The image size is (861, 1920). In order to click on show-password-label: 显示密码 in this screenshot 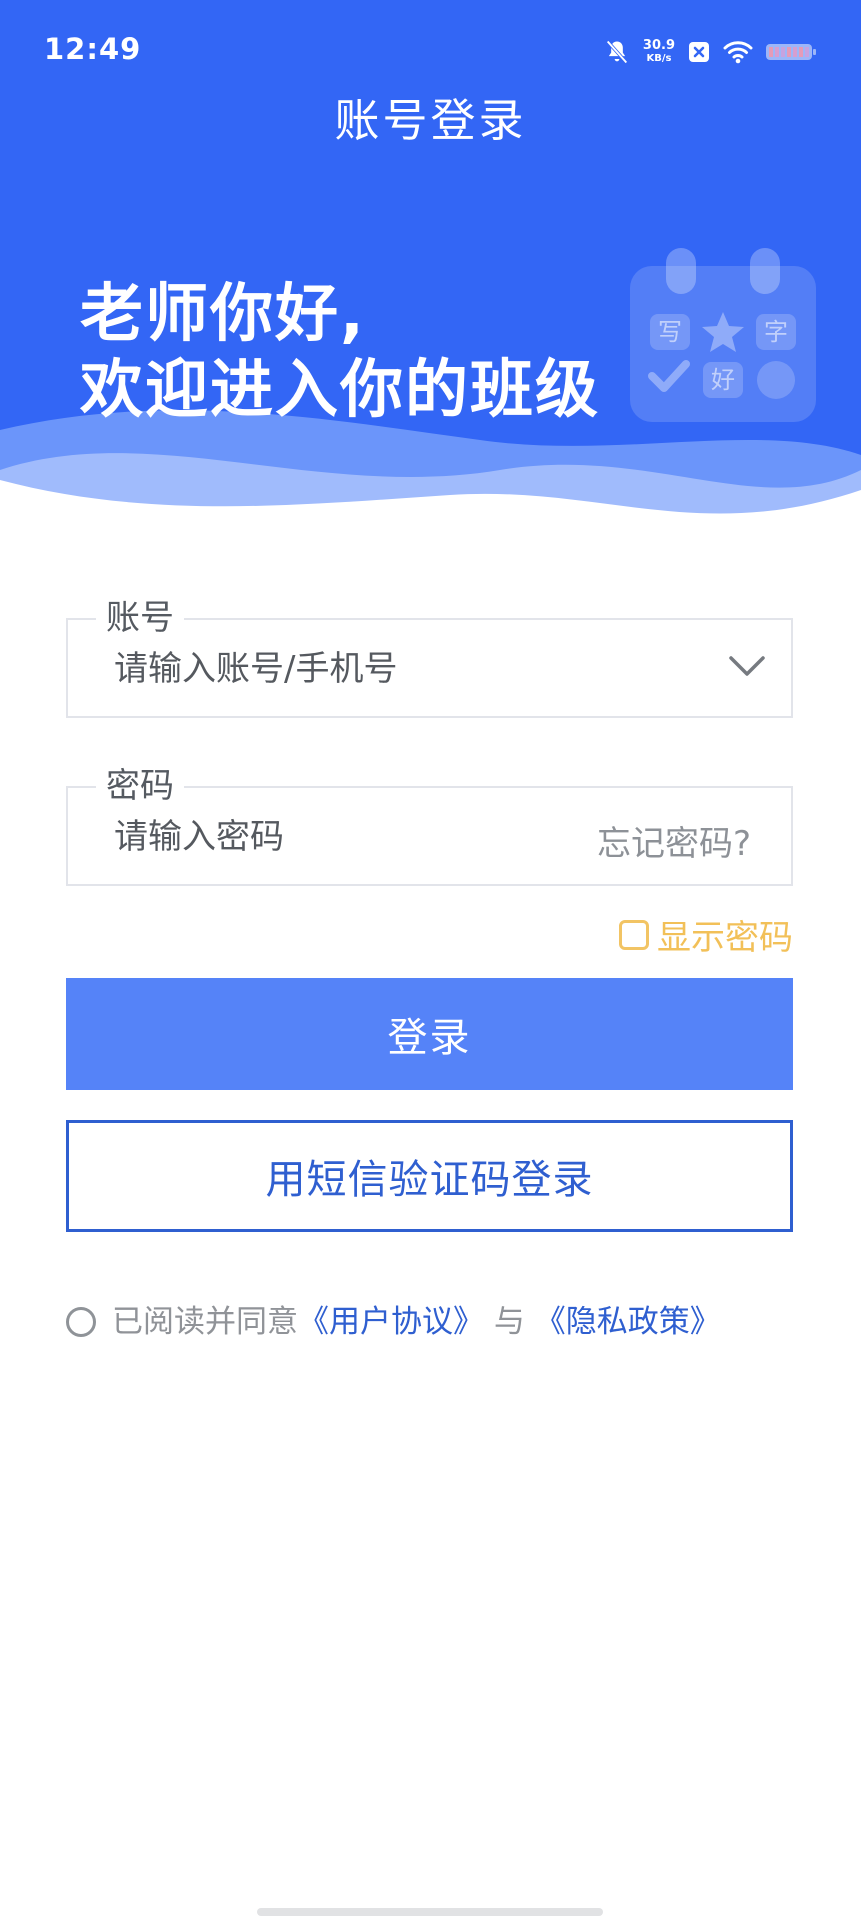, I will do `click(725, 938)`.